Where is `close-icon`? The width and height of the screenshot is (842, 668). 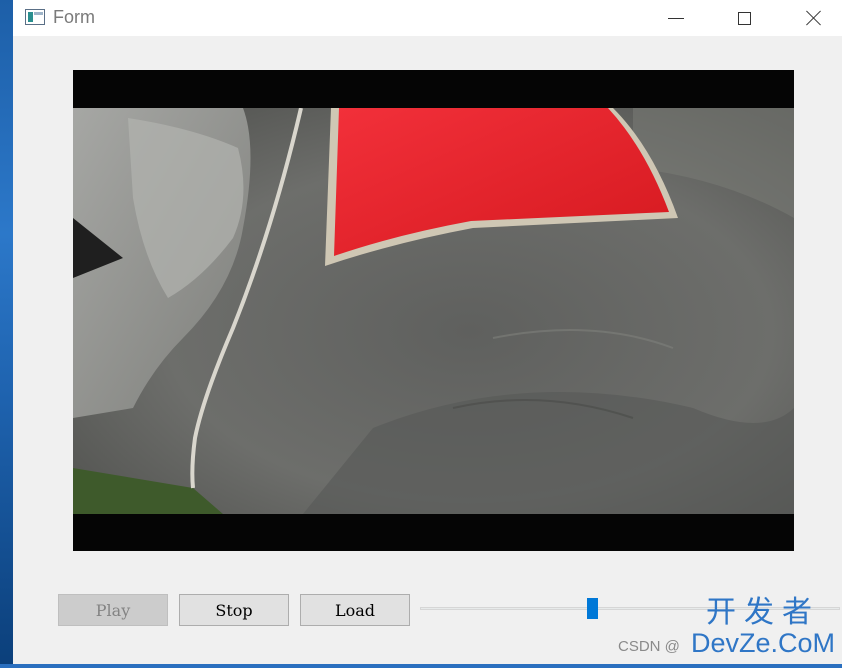 close-icon is located at coordinates (814, 18).